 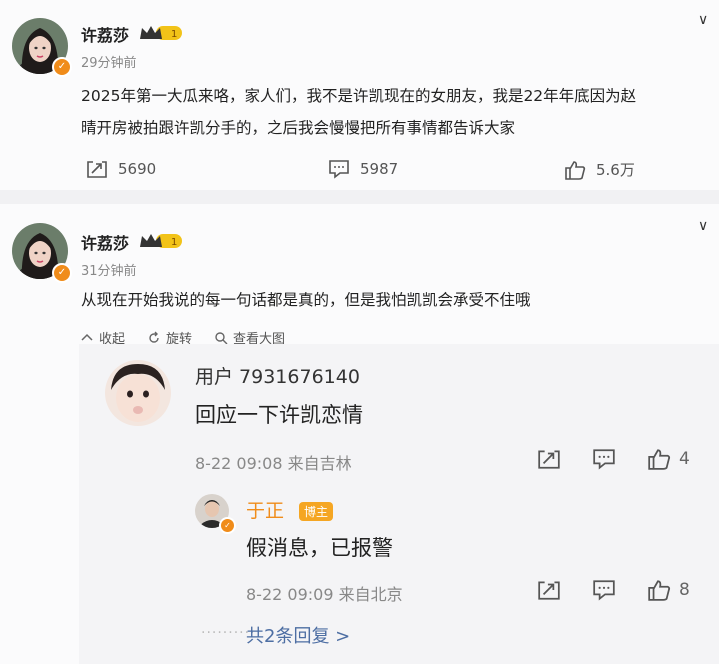 I want to click on replier-name: 于正, so click(x=265, y=509).